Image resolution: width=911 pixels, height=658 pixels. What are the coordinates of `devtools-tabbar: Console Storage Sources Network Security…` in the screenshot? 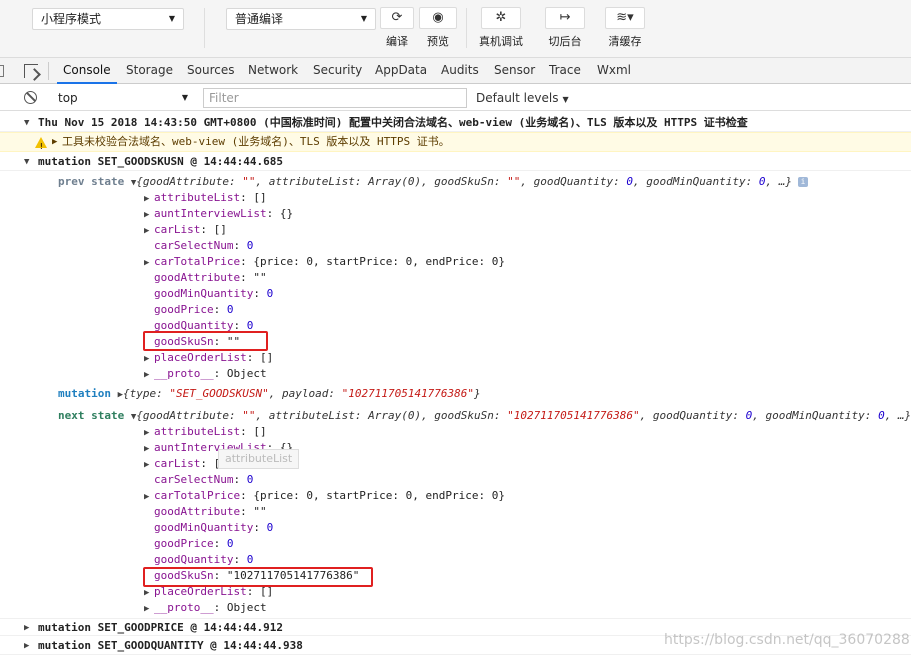 It's located at (455, 71).